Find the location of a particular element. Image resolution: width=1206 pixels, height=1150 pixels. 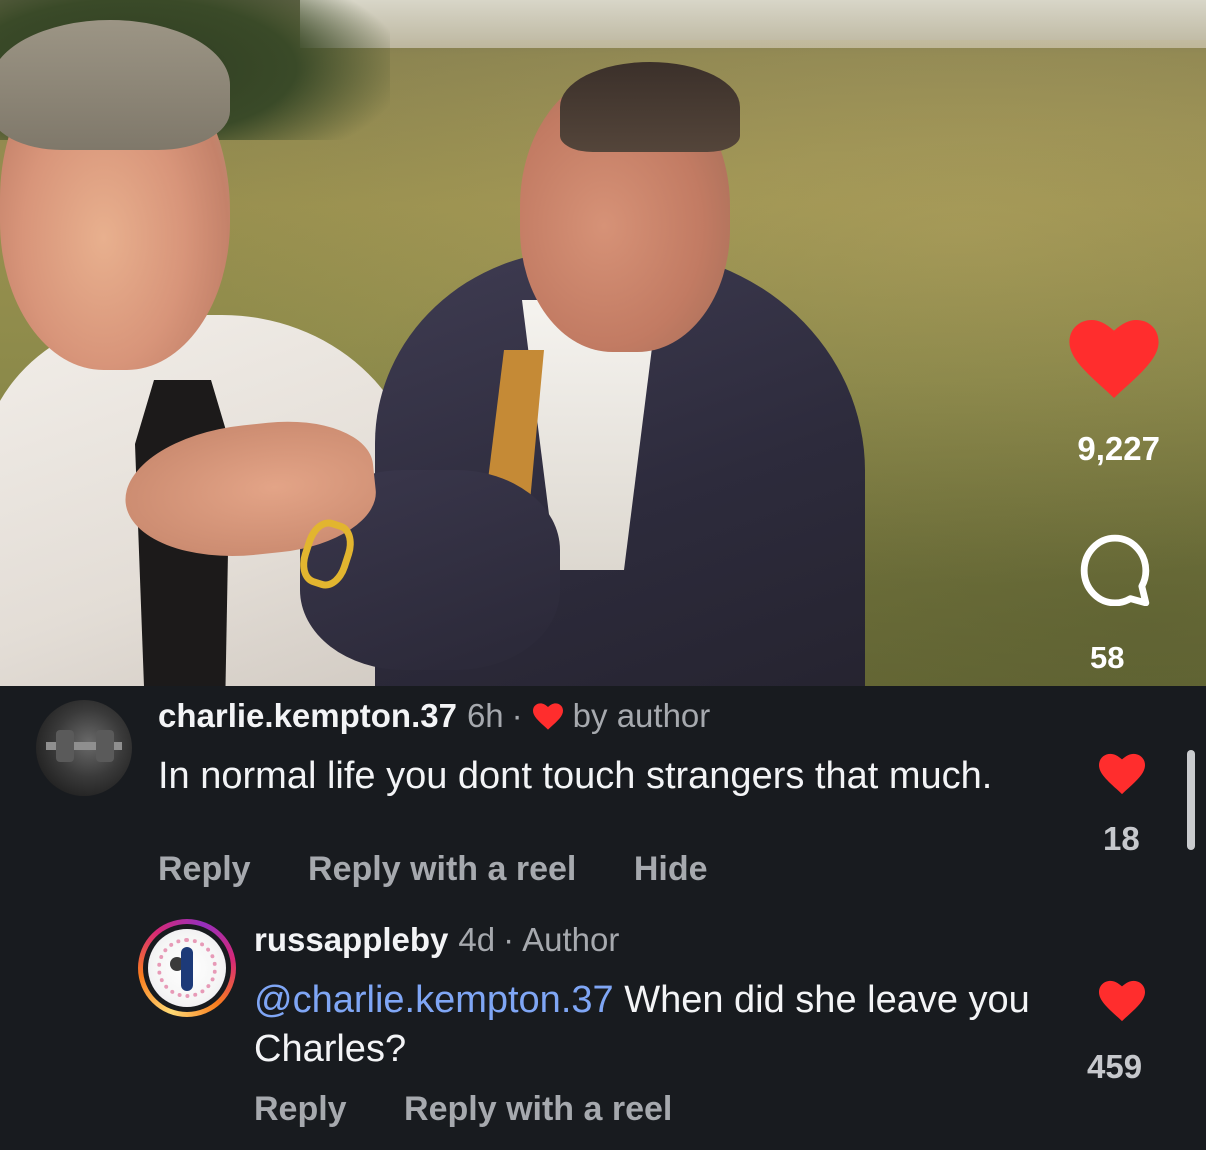

video-comment-count: 58 is located at coordinates (1107, 658).